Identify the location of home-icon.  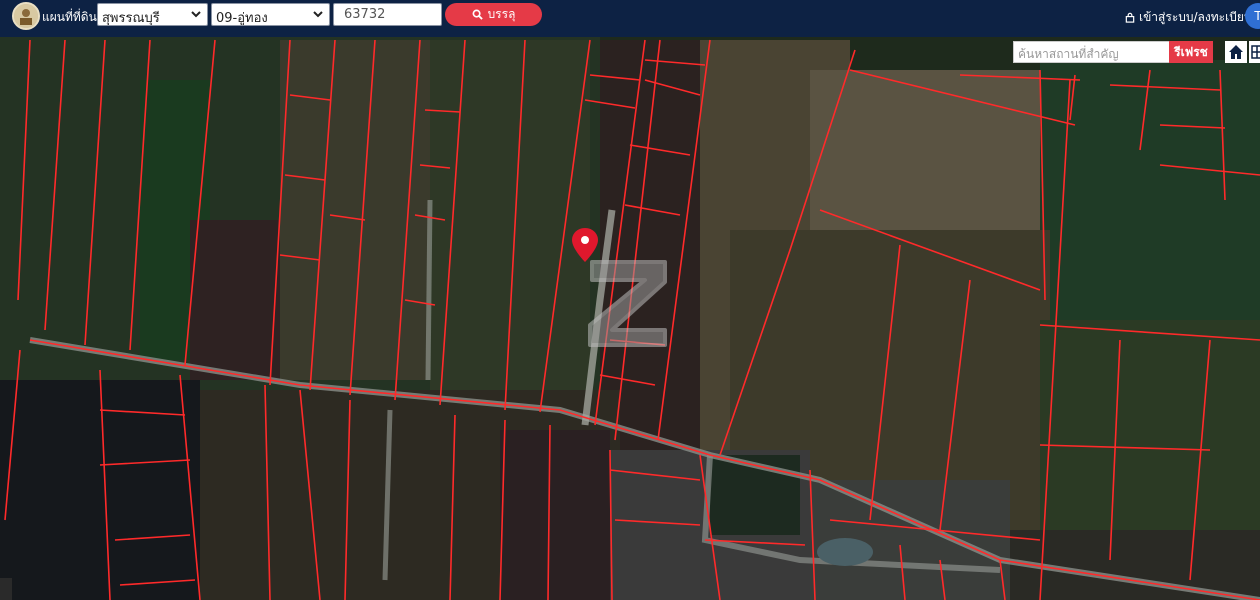
(1236, 52).